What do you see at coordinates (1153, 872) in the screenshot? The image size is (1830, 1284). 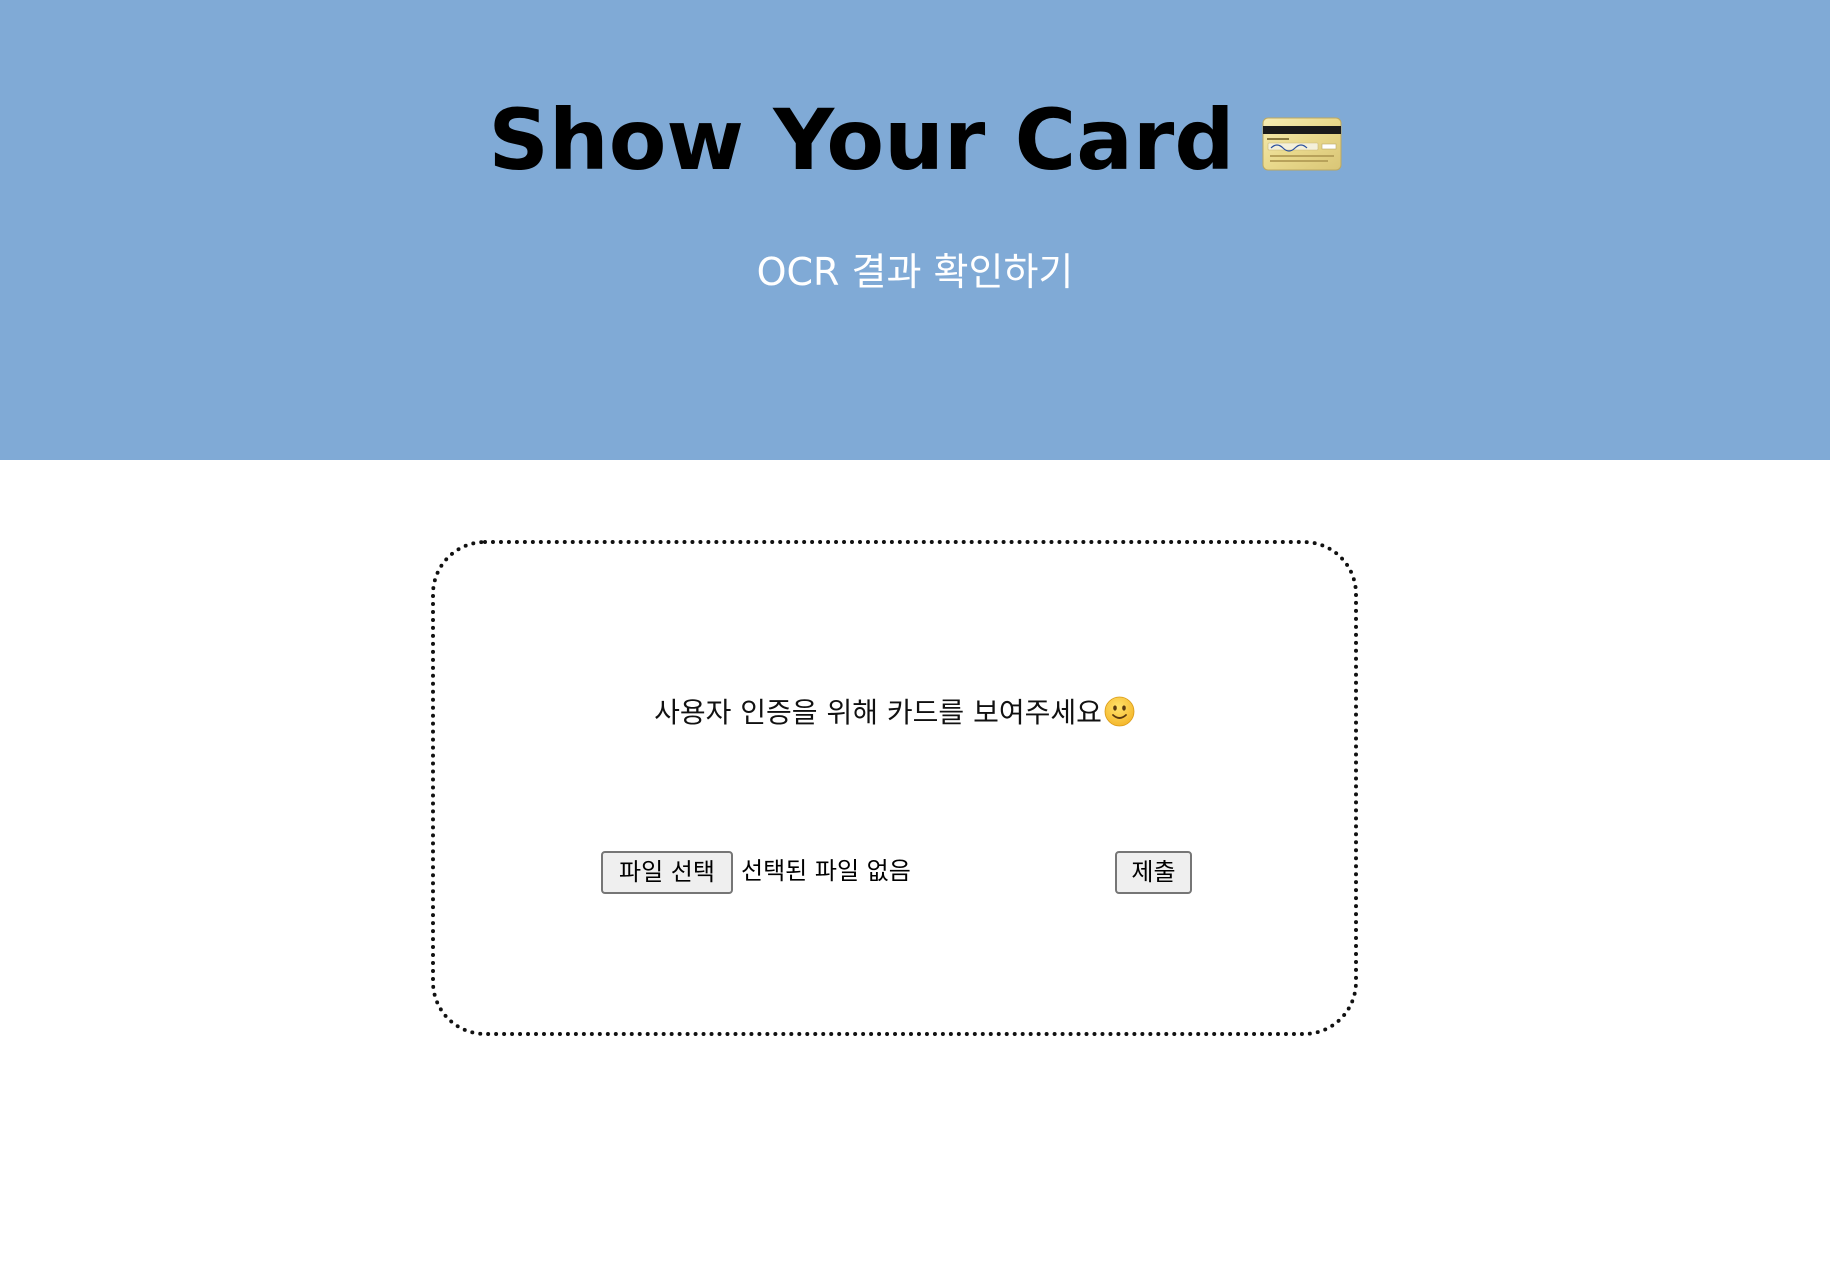 I see `submit-button: 제출` at bounding box center [1153, 872].